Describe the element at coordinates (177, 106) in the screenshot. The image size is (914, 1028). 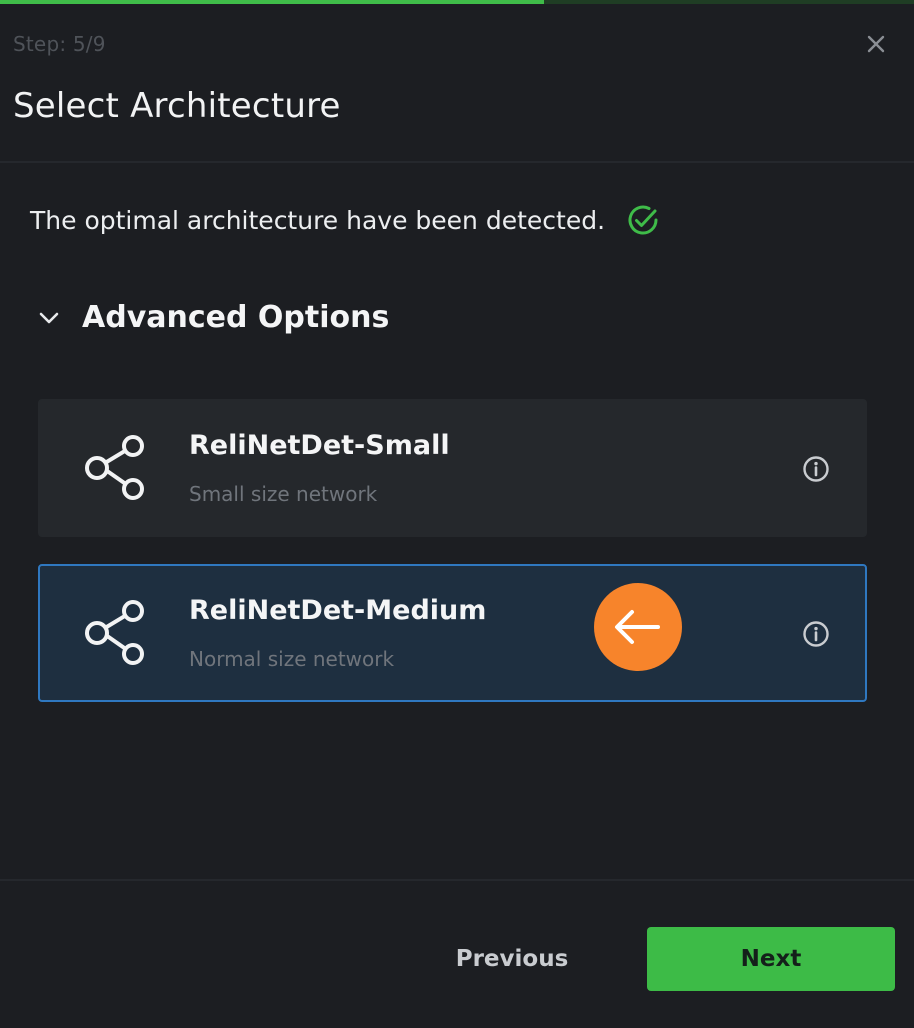
I see `page-title: Select Architecture` at that location.